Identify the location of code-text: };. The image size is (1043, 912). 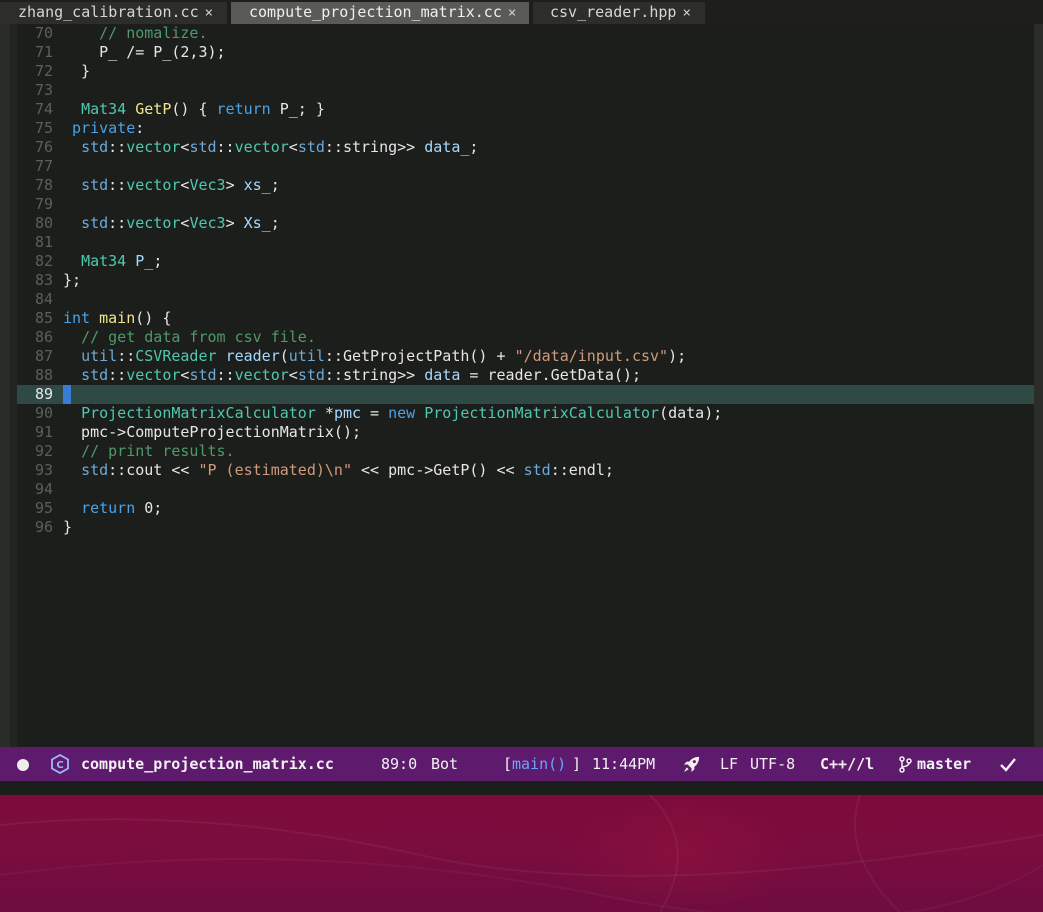
(72, 280).